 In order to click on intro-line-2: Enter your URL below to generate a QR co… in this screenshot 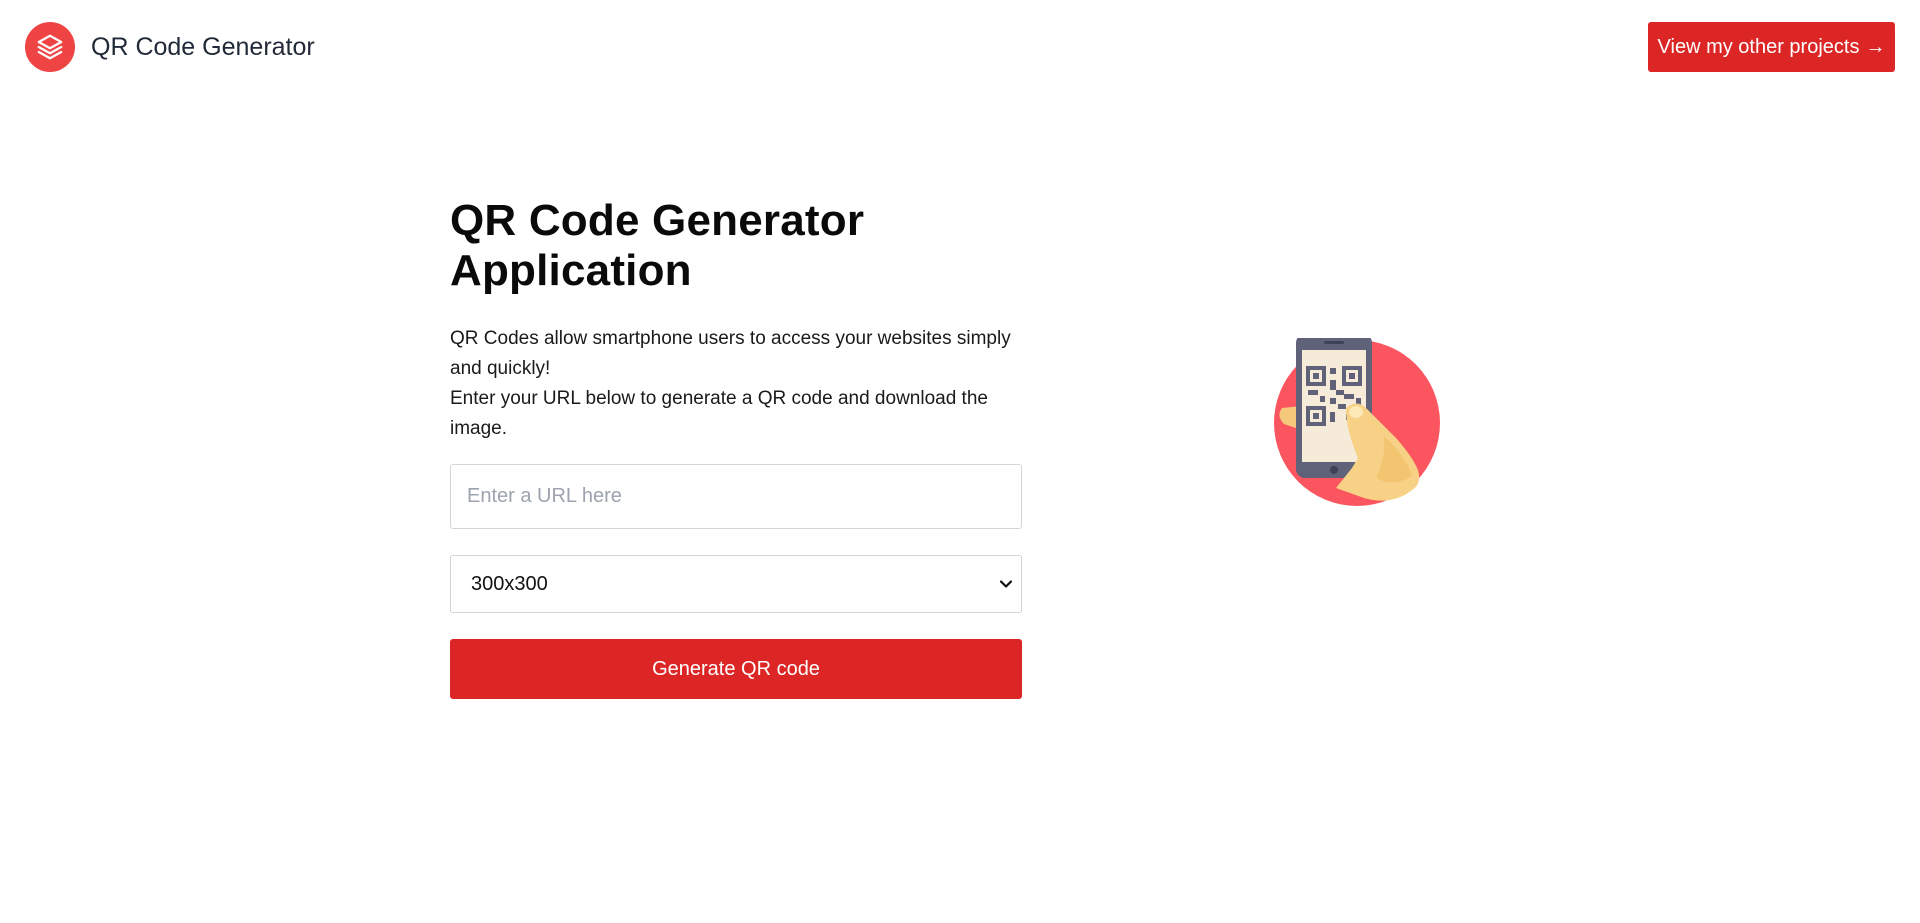, I will do `click(719, 413)`.